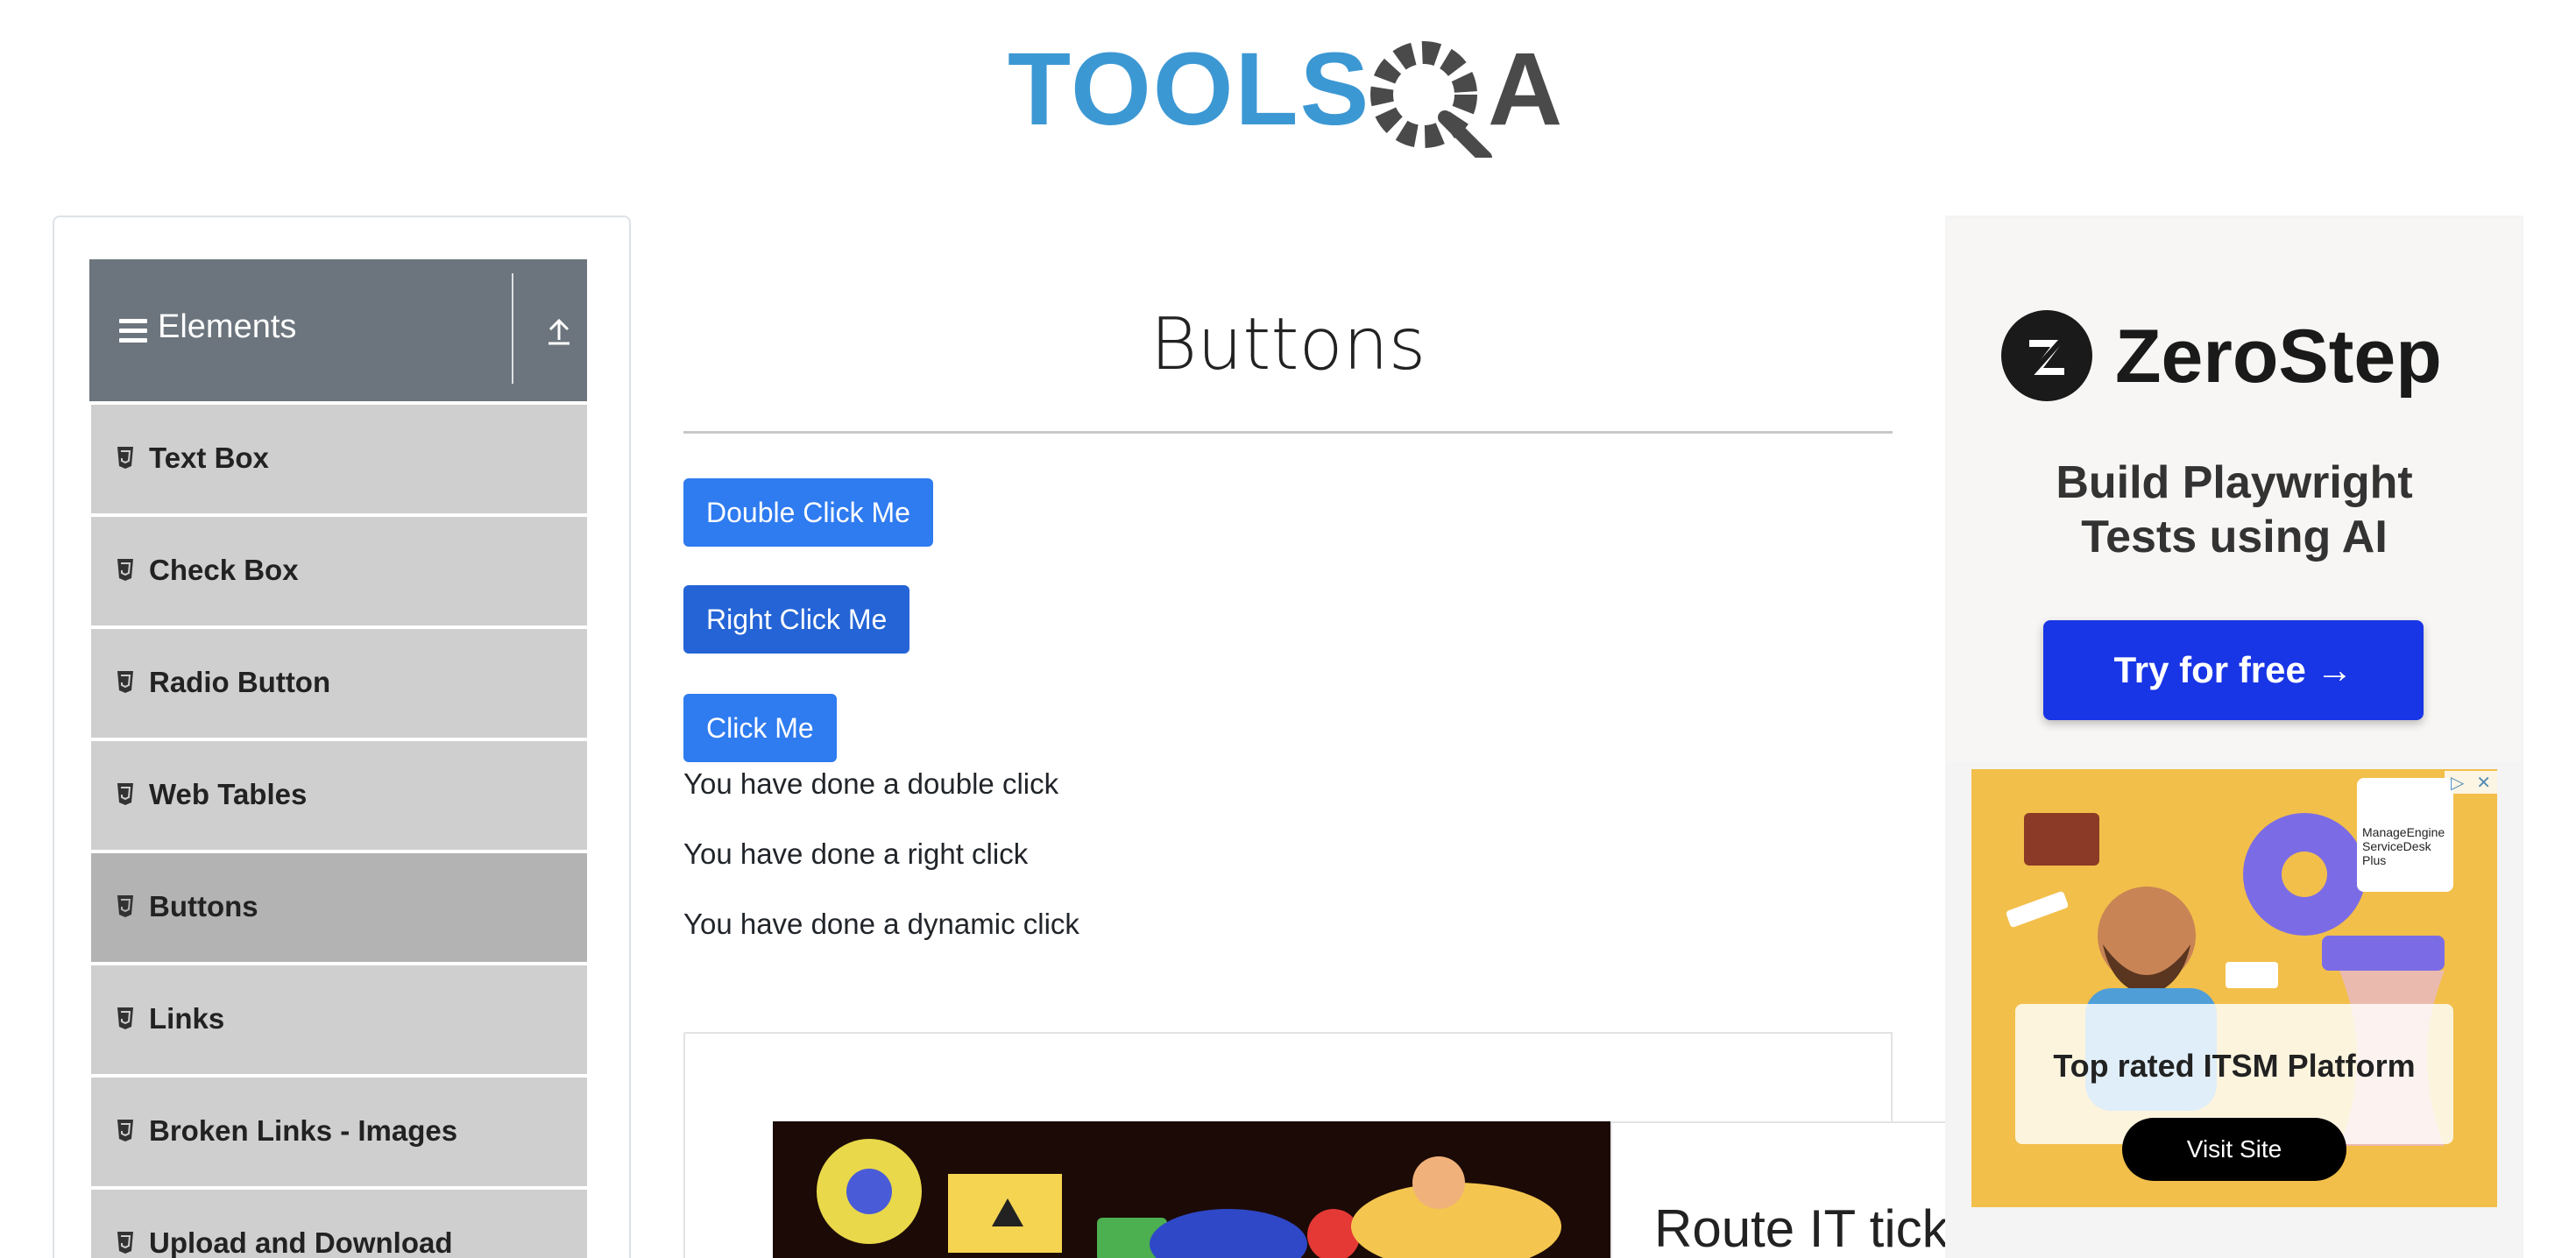 Image resolution: width=2576 pixels, height=1258 pixels. Describe the element at coordinates (339, 459) in the screenshot. I see `sidebar-item-text-box: Text Box` at that location.